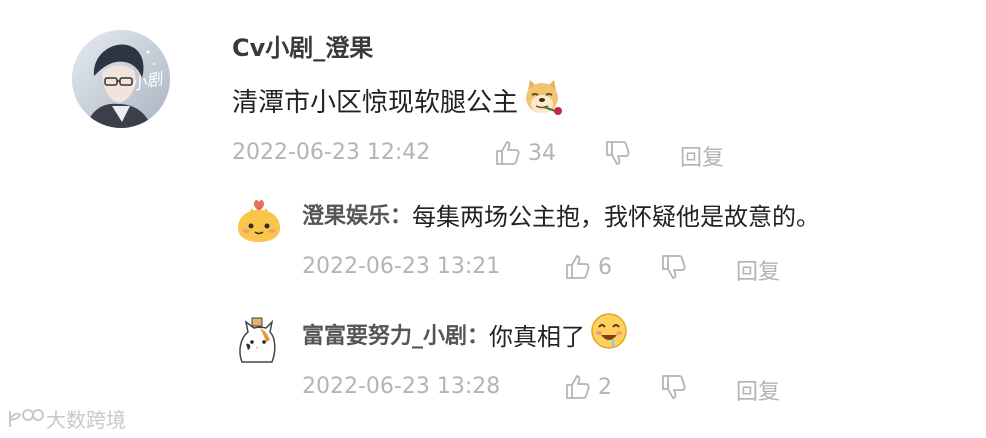  I want to click on reply-content: 澄果娱乐 ： 每集两场公主抱，我怀疑他是故意的。, so click(561, 214).